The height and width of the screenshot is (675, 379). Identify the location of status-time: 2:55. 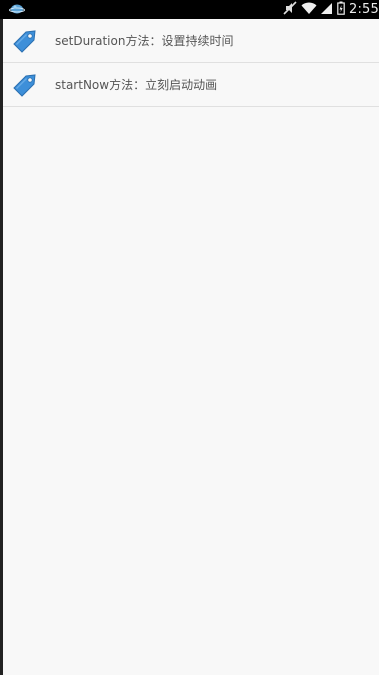
(364, 9).